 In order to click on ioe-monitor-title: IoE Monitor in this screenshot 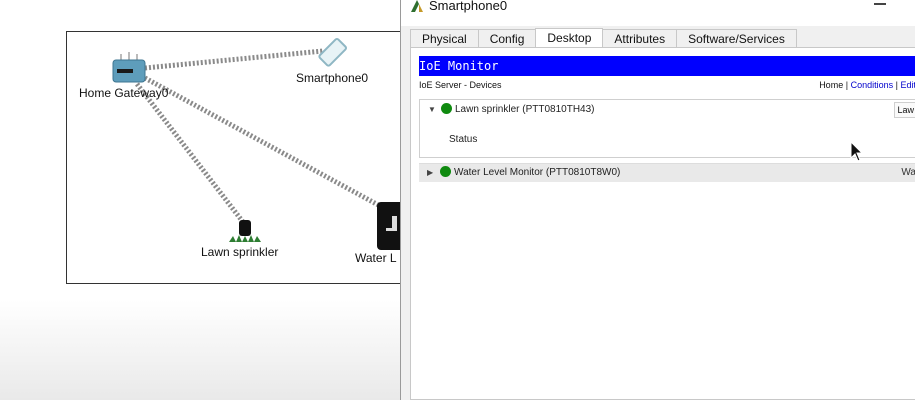, I will do `click(459, 66)`.